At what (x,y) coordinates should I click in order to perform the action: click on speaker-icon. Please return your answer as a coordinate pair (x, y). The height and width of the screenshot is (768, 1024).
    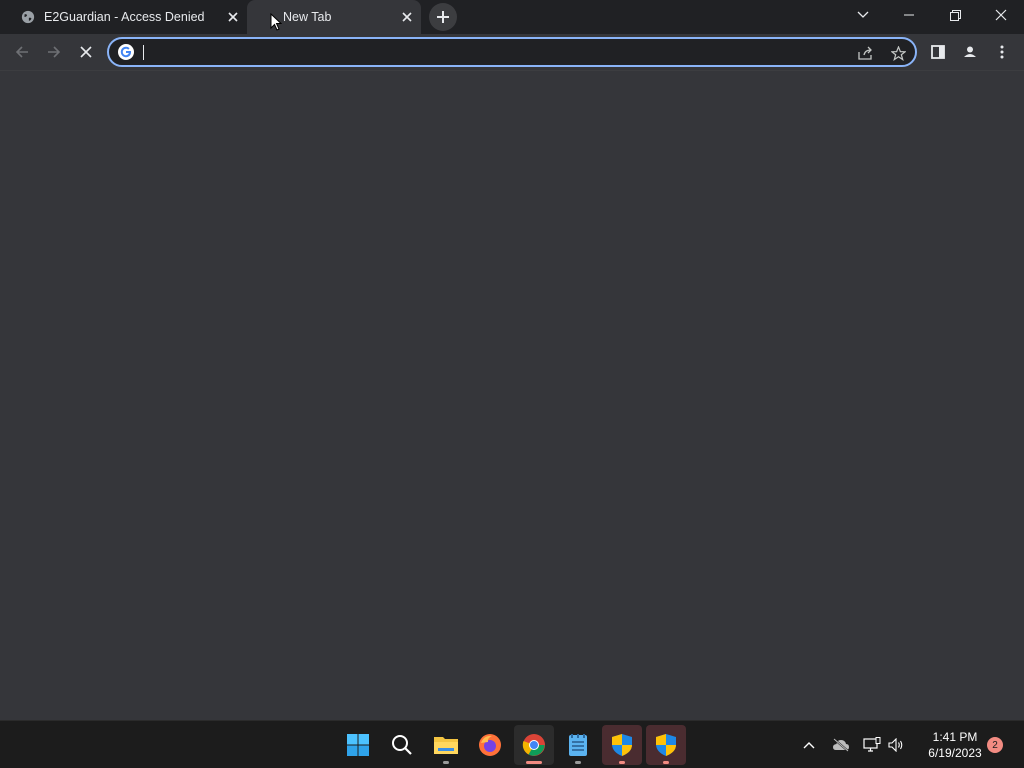
    Looking at the image, I should click on (895, 745).